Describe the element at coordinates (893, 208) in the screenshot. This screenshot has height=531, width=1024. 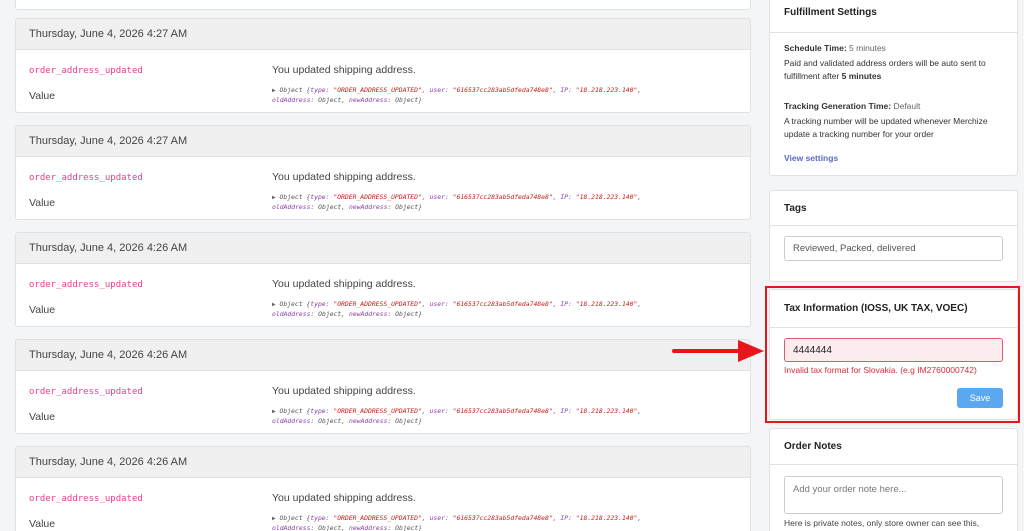
I see `panel-title: Tags` at that location.